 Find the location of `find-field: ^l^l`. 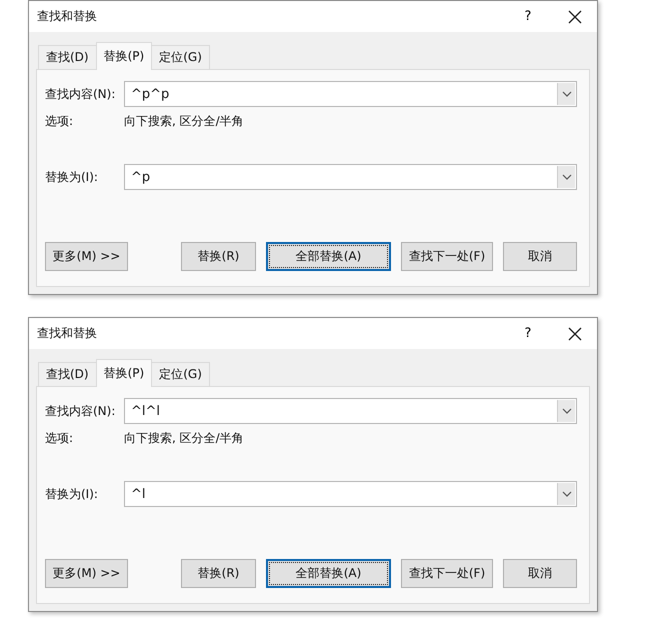

find-field: ^l^l is located at coordinates (350, 411).